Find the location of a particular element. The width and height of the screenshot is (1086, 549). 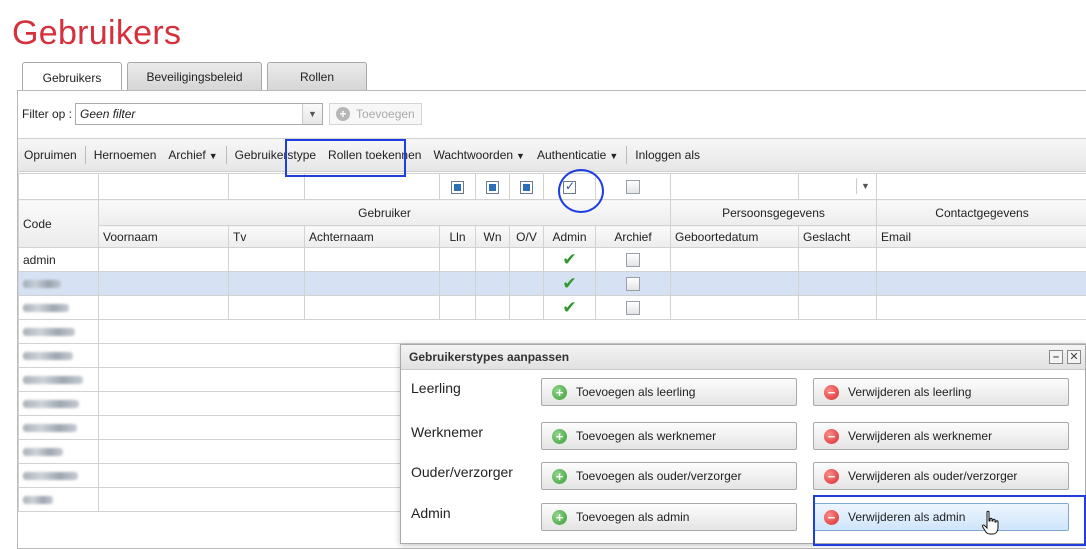

filter-cell-email is located at coordinates (981, 186).